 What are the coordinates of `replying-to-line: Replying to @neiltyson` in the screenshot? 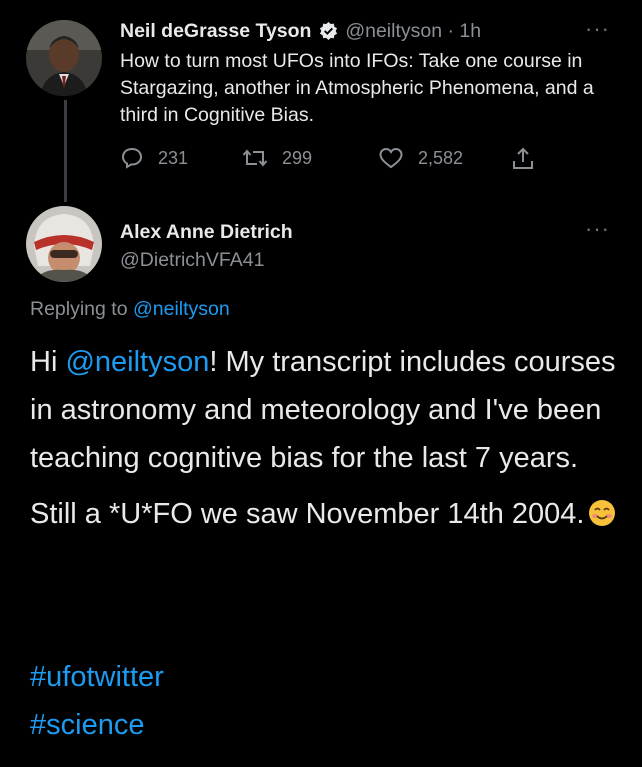 It's located at (130, 309).